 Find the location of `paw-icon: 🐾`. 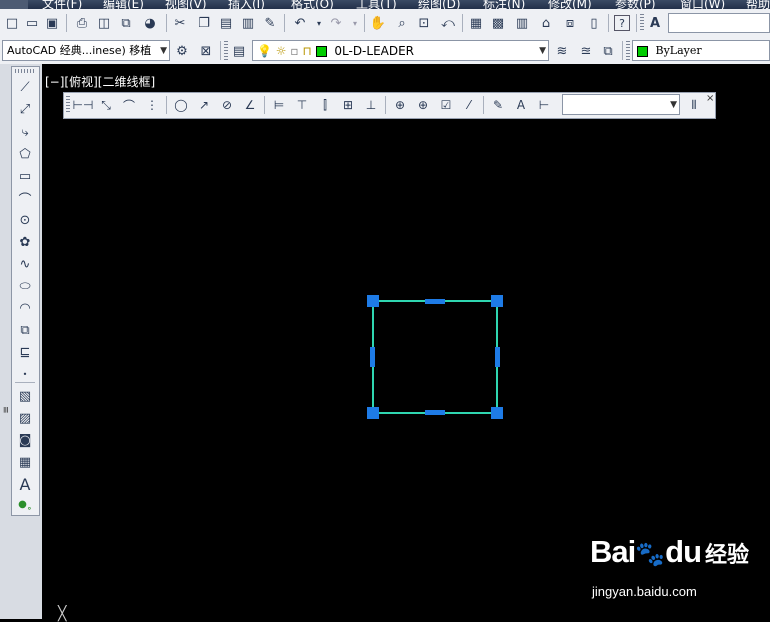

paw-icon: 🐾 is located at coordinates (650, 554).